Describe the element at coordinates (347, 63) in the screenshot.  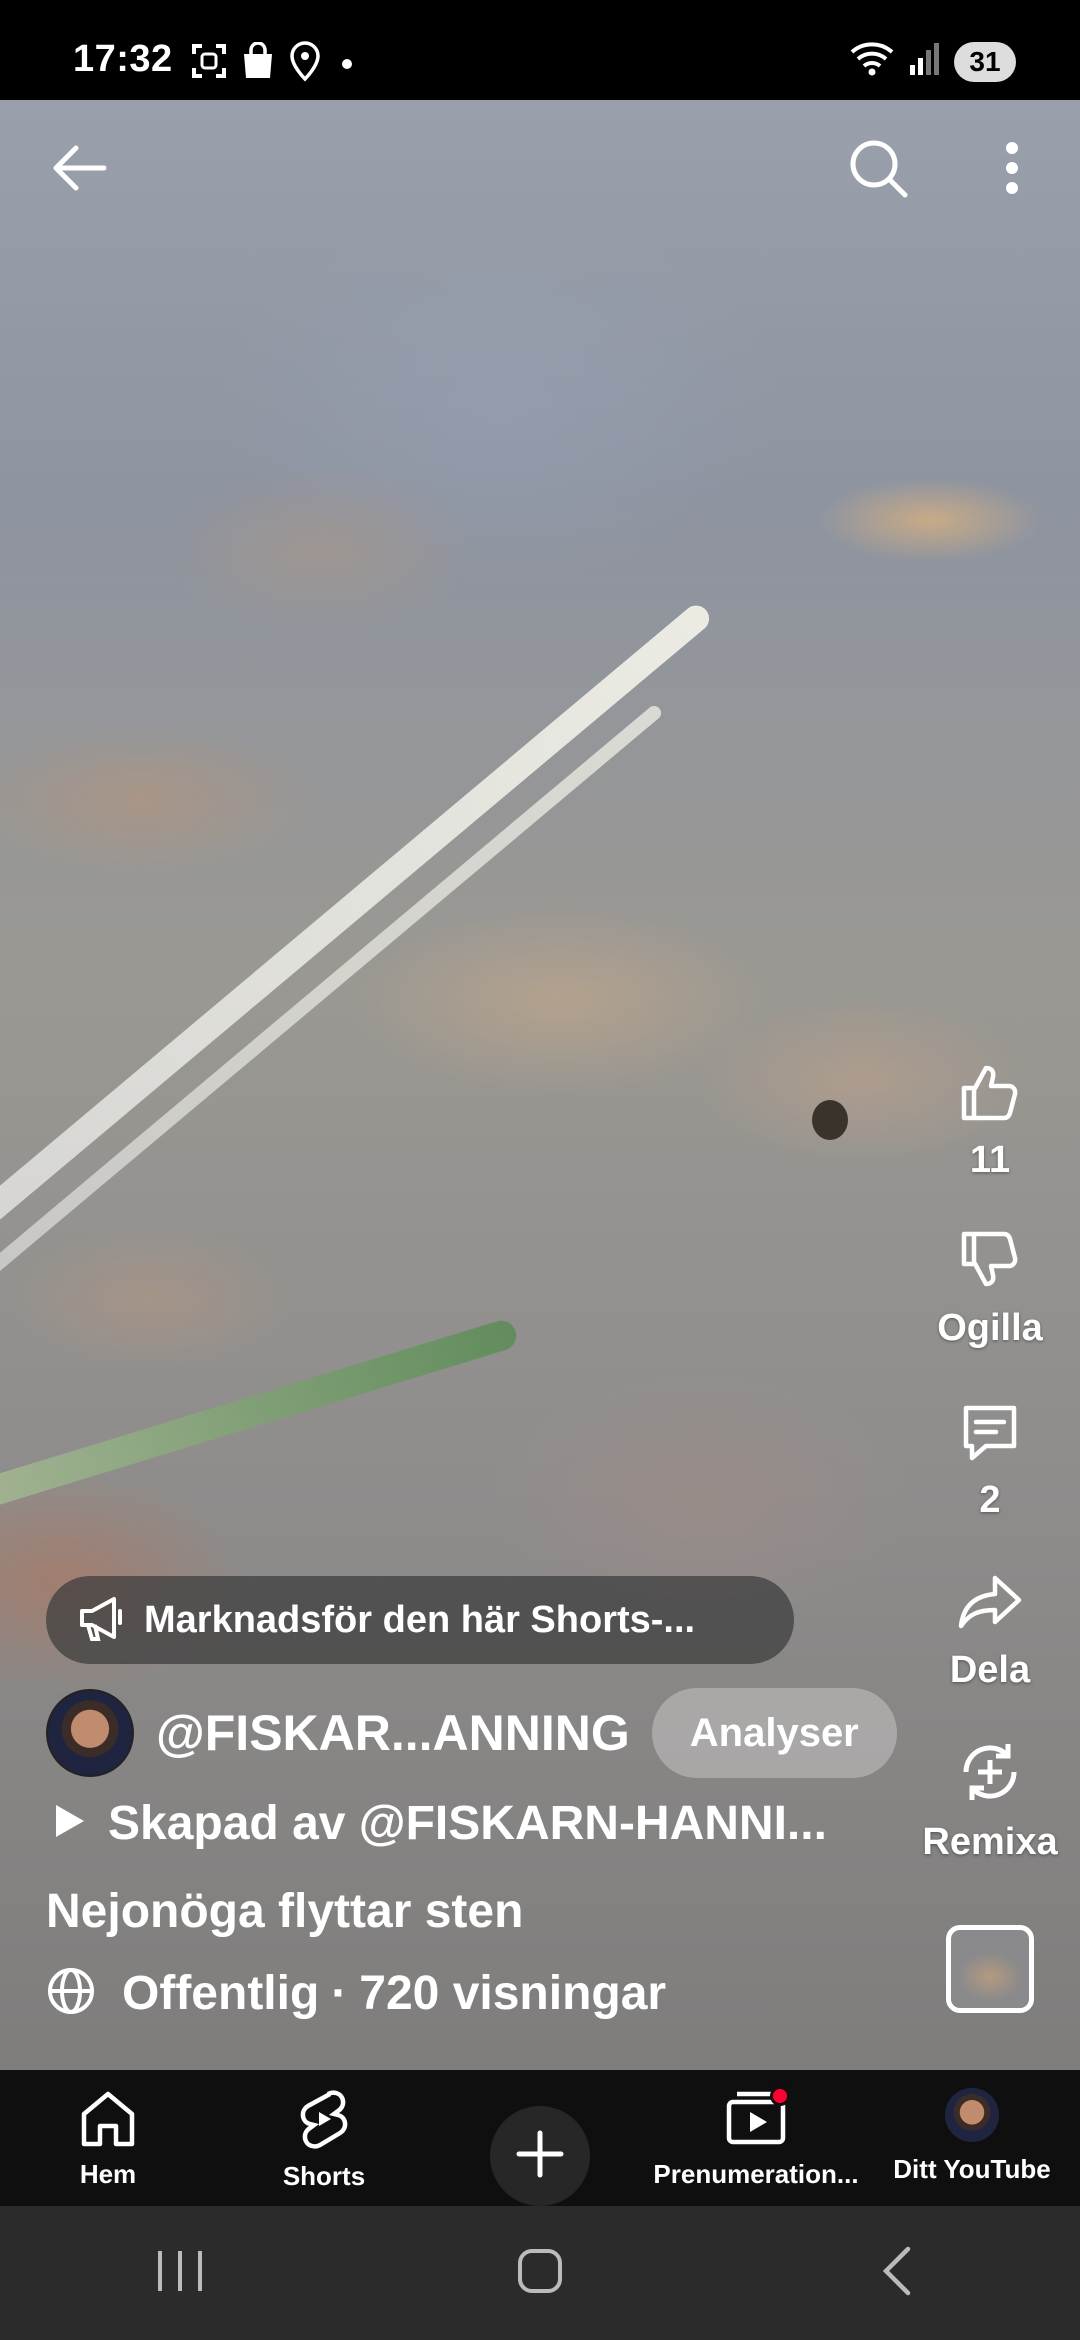
I see `notification-dot-icon` at that location.